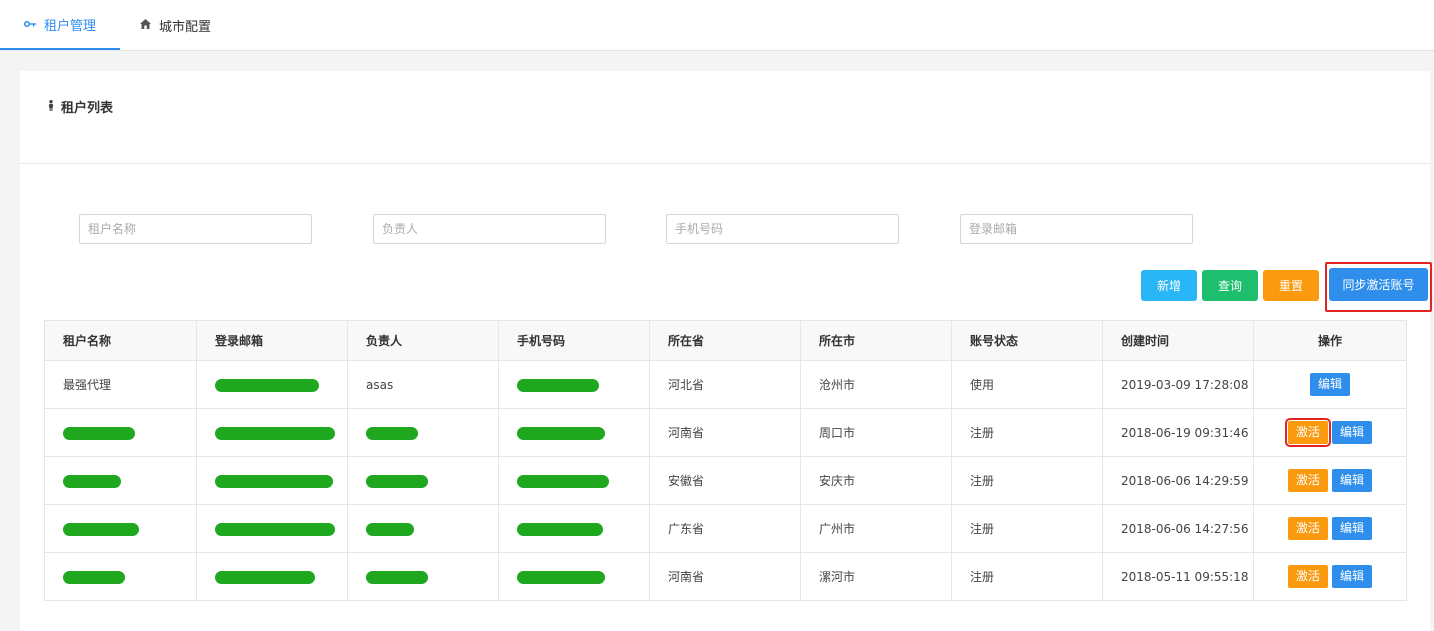 This screenshot has height=631, width=1434. Describe the element at coordinates (574, 340) in the screenshot. I see `column-header: 手机号码` at that location.